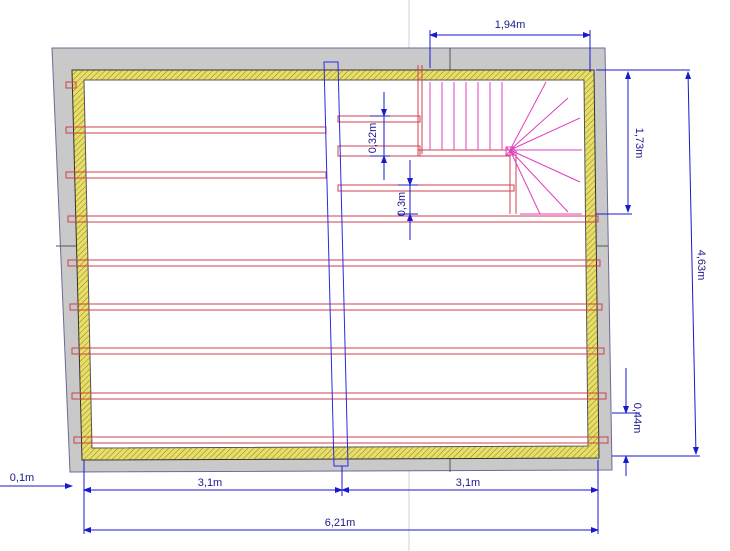  What do you see at coordinates (22, 478) in the screenshot?
I see `dim-label-wall-offset: 0,1m` at bounding box center [22, 478].